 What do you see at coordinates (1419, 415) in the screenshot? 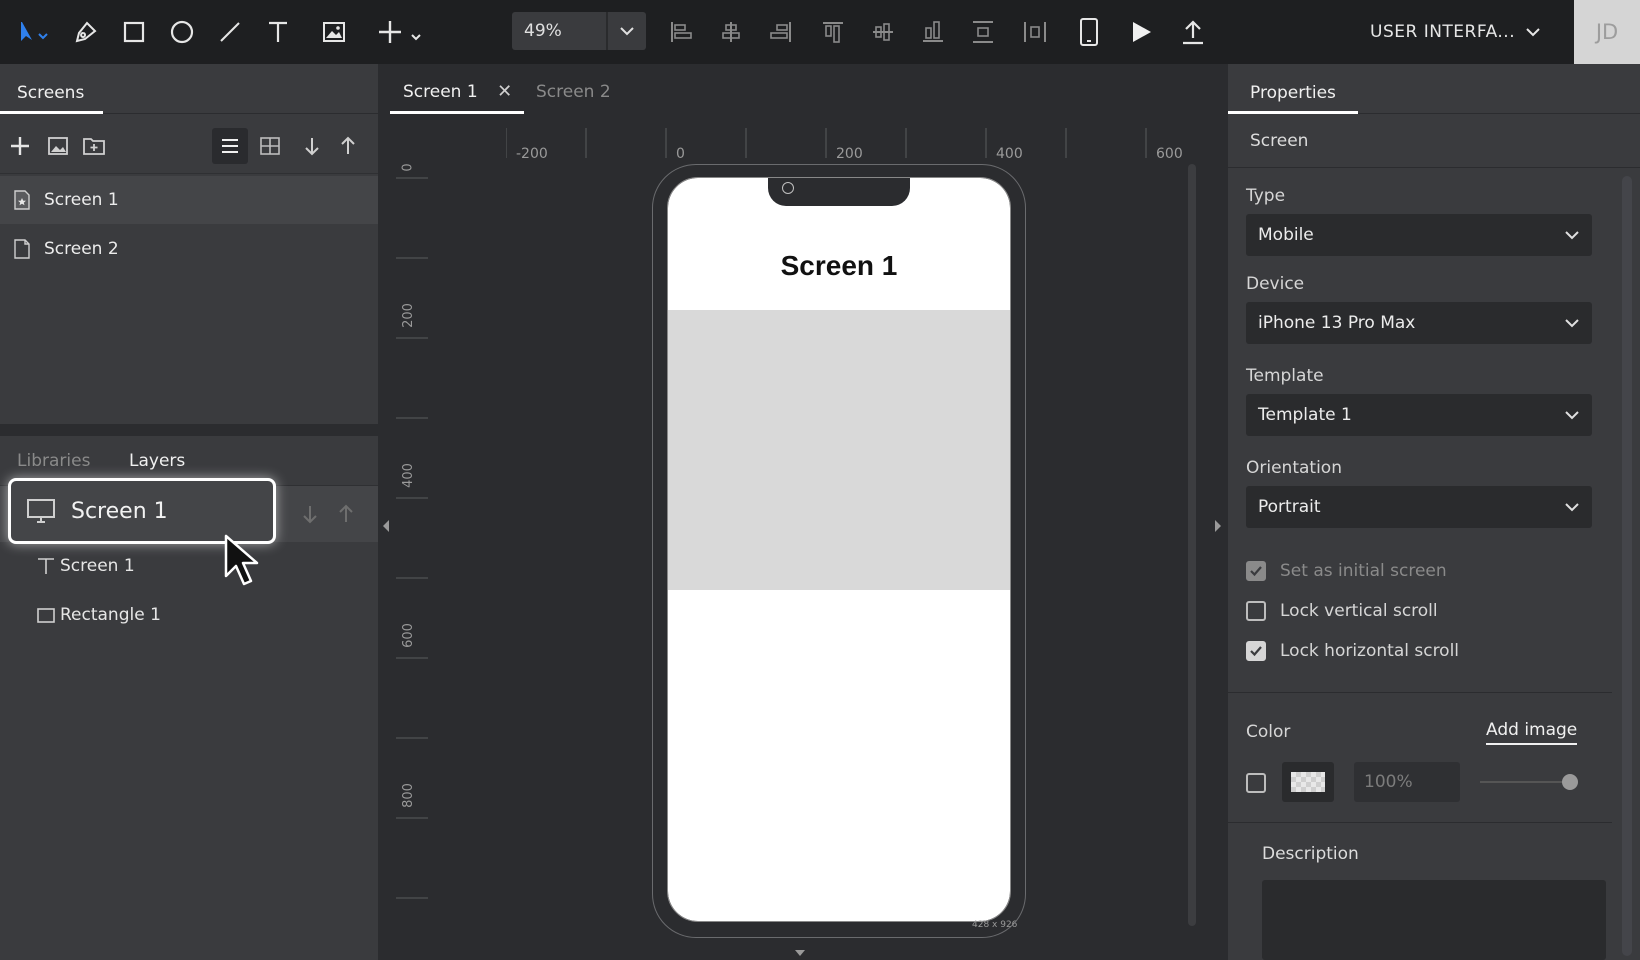
I see `template-select: Template 1` at bounding box center [1419, 415].